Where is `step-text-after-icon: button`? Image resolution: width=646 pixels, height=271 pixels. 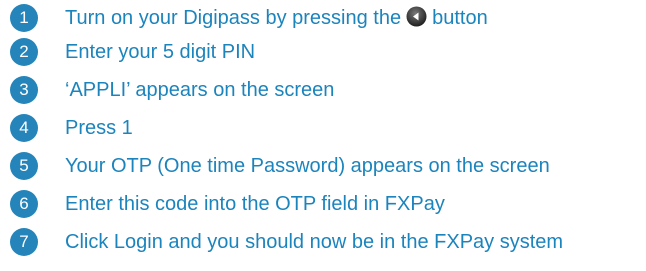
step-text-after-icon: button is located at coordinates (460, 18).